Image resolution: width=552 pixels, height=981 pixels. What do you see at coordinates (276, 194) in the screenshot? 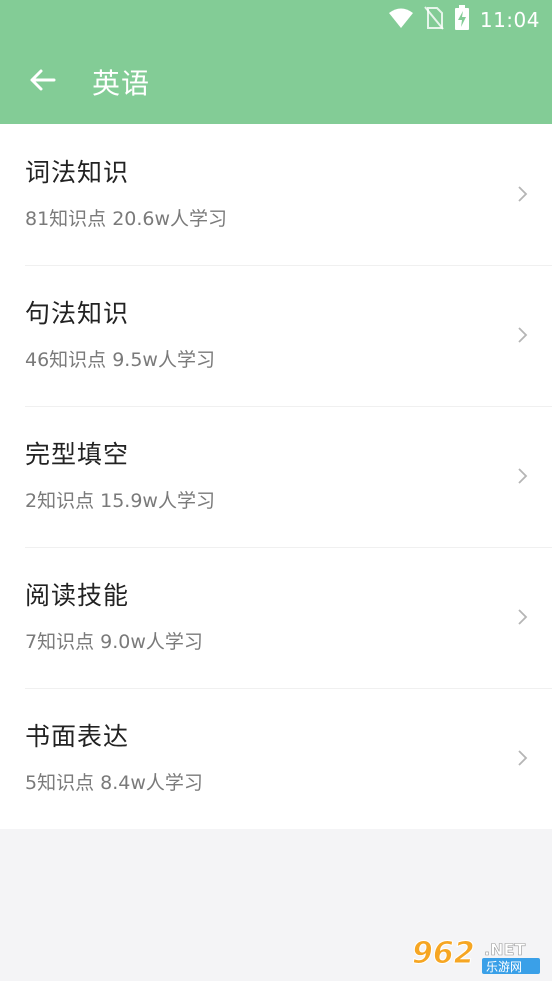
I see `list-item: 词法知识 81知识点 20.6w人学习` at bounding box center [276, 194].